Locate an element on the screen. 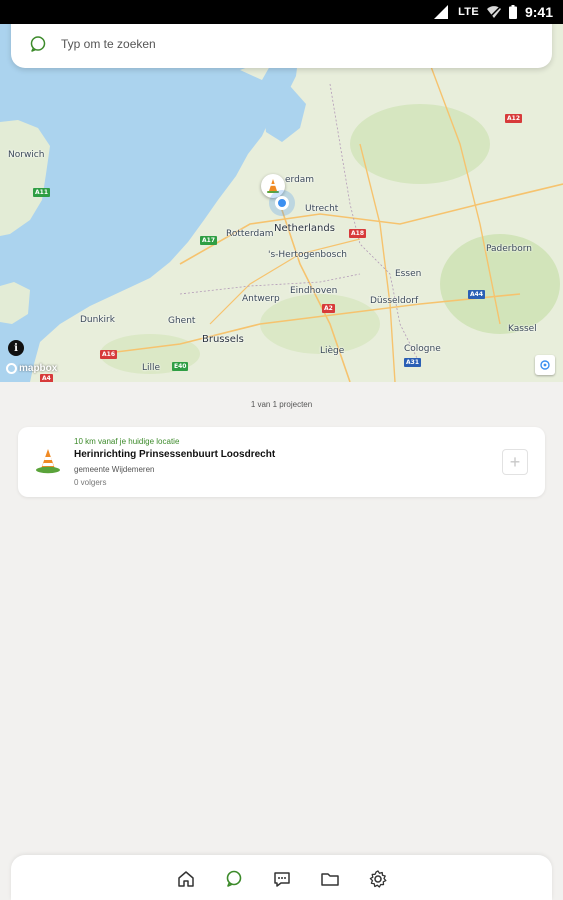  map-info-button: i is located at coordinates (16, 348).